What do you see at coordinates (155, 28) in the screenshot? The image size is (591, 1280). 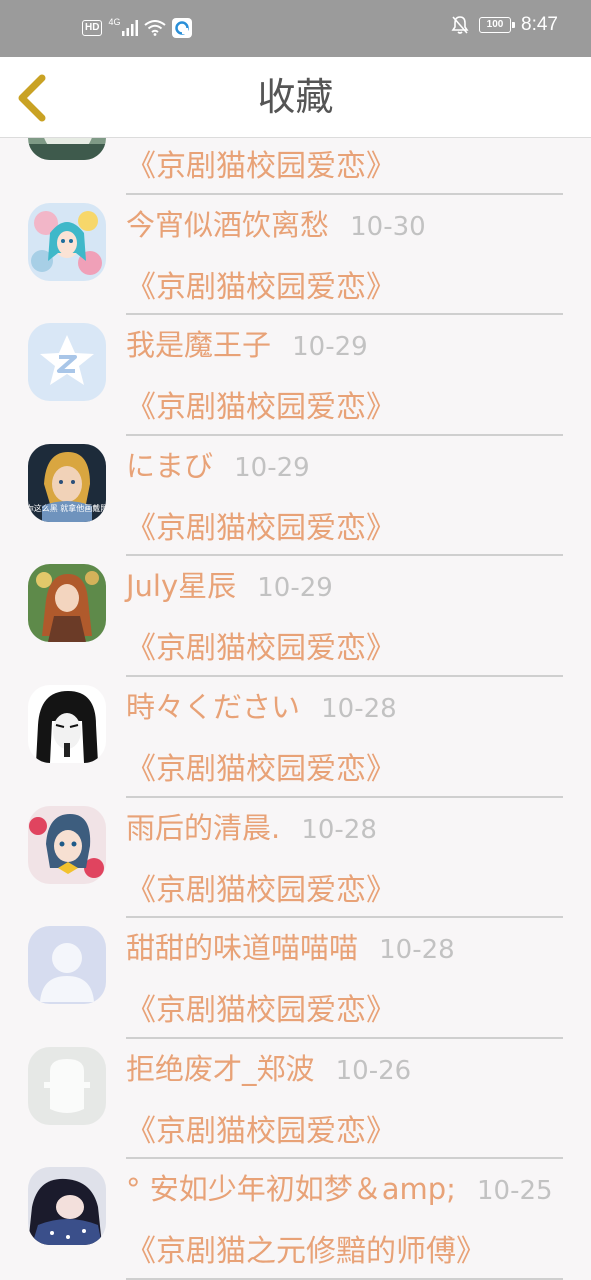 I see `wifi-icon` at bounding box center [155, 28].